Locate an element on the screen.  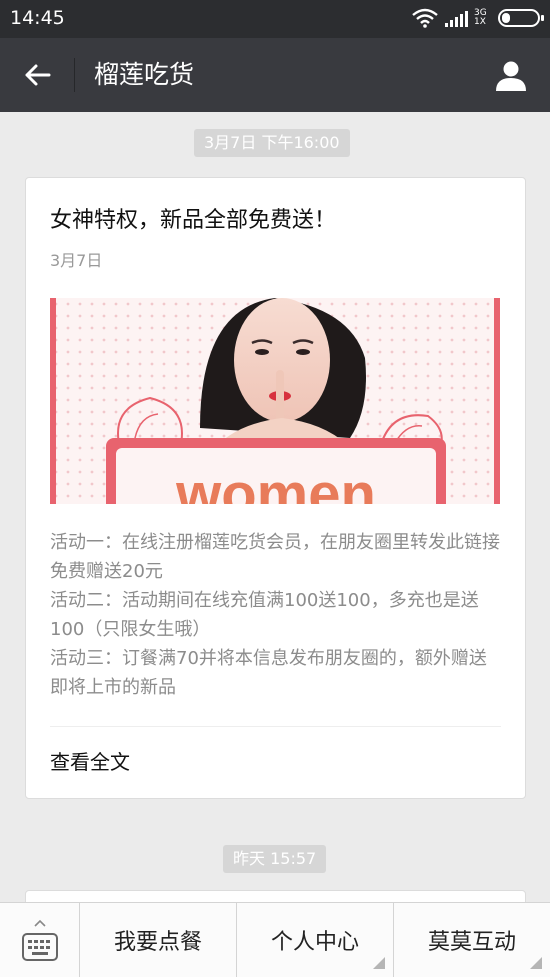
menu-personal-center: 个人中心 is located at coordinates (315, 940).